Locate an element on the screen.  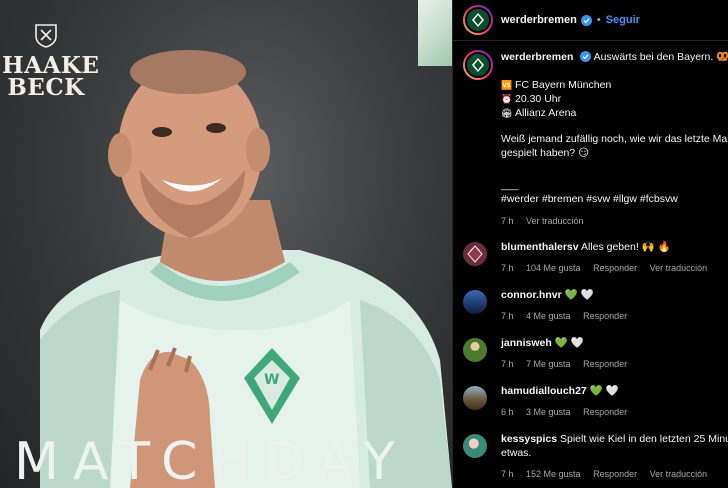
caption-avatar is located at coordinates (478, 65).